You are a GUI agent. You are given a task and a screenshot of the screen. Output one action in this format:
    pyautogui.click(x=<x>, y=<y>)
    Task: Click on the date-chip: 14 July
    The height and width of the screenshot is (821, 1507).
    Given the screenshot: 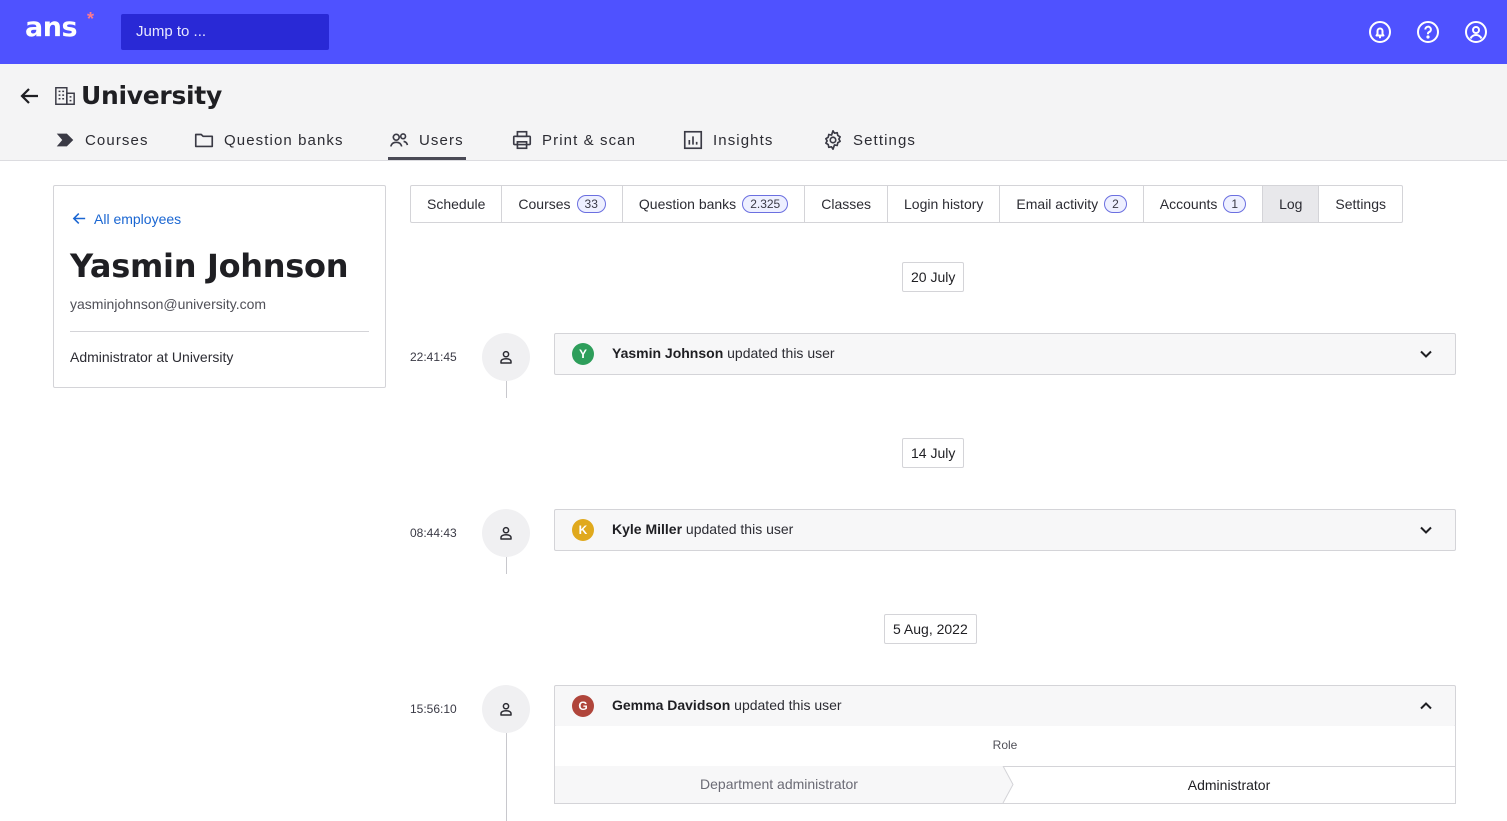 What is the action you would take?
    pyautogui.click(x=933, y=453)
    